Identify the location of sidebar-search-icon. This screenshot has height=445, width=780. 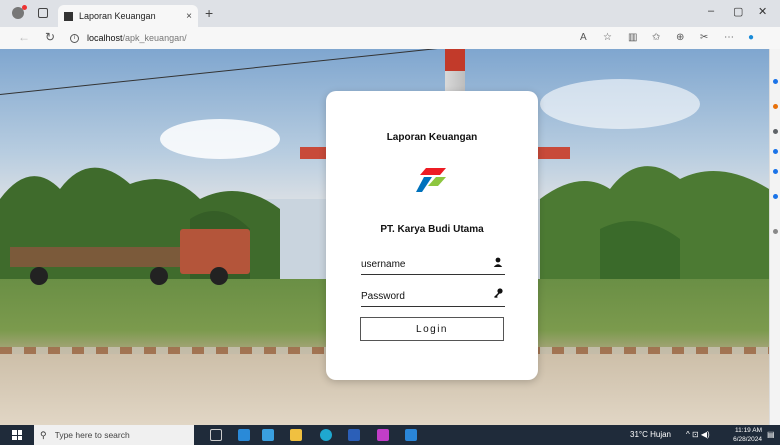
(775, 81).